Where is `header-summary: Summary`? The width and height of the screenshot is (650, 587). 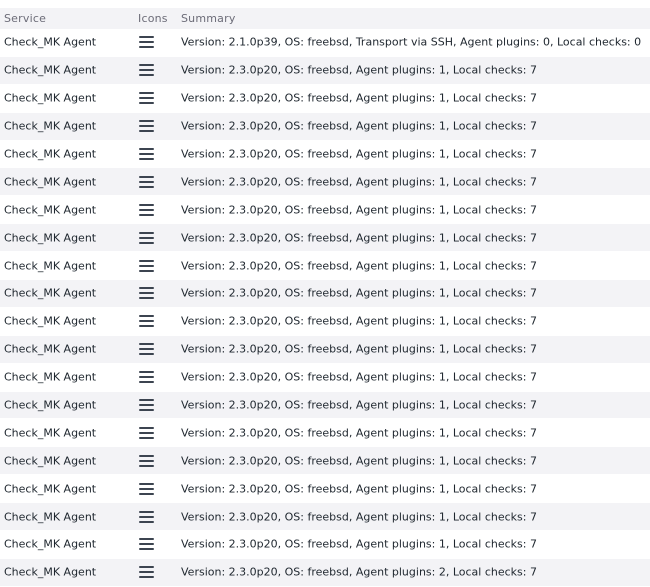 header-summary: Summary is located at coordinates (208, 18).